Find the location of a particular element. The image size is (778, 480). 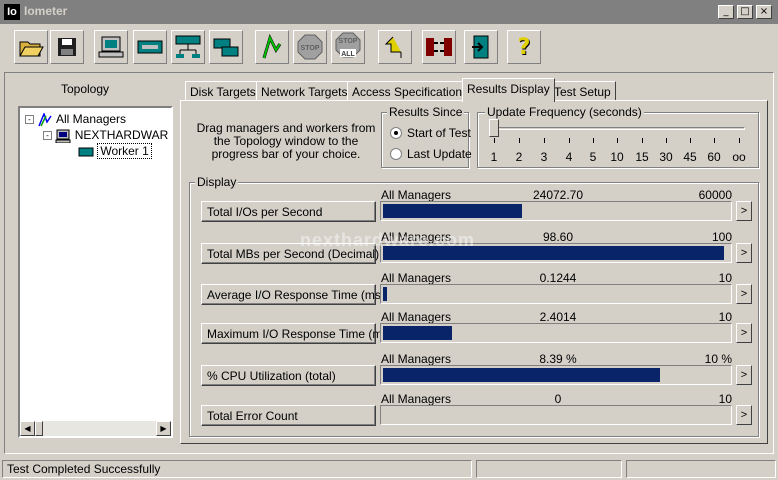

svg-text: ALL is located at coordinates (348, 54).